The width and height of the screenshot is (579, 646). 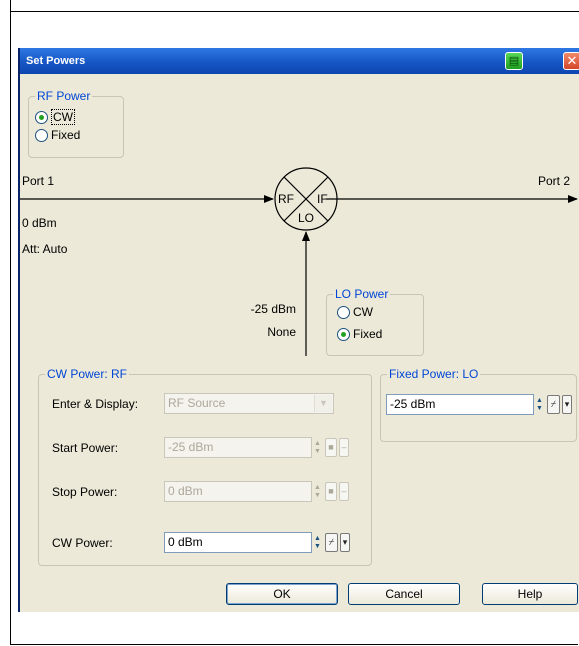 What do you see at coordinates (82, 543) in the screenshot?
I see `cw-power-label: CW Power:` at bounding box center [82, 543].